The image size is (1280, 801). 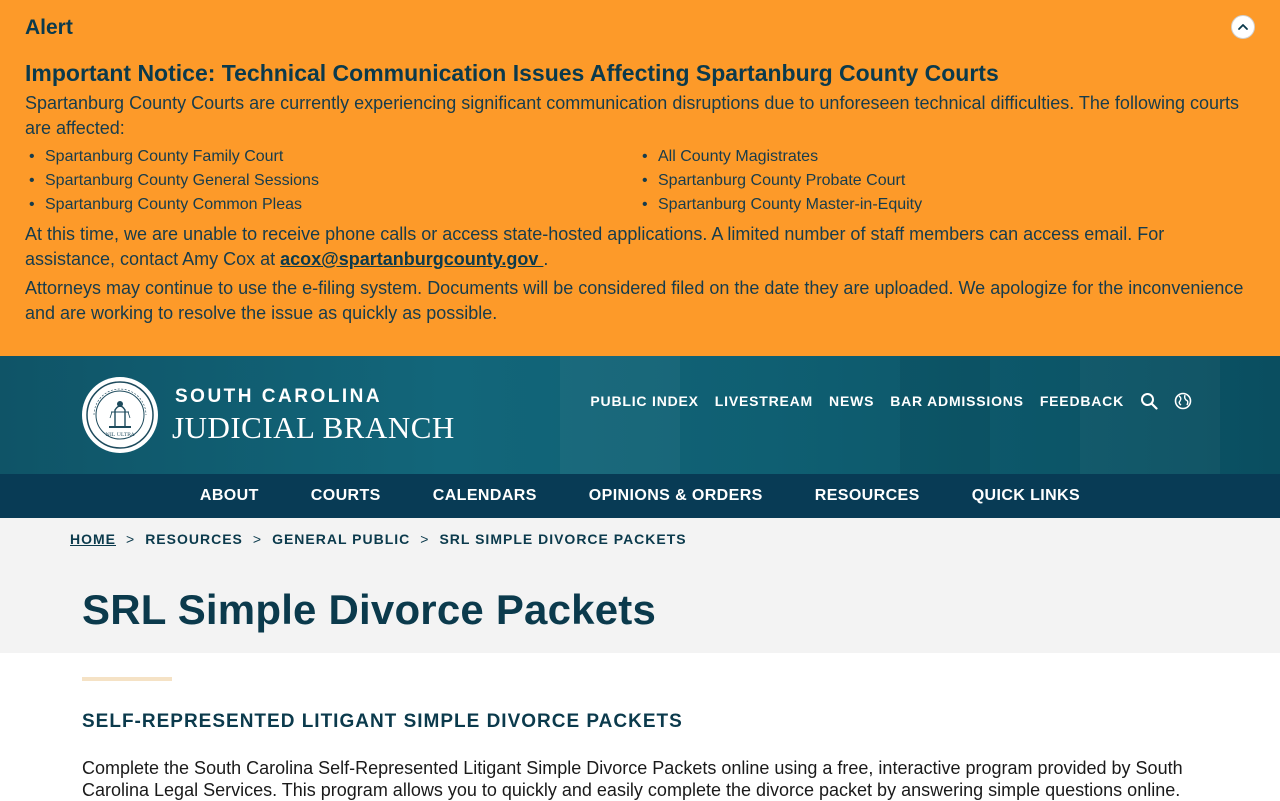 I want to click on nav-opinions-orders: OPINIONS & ORDERS, so click(x=676, y=496).